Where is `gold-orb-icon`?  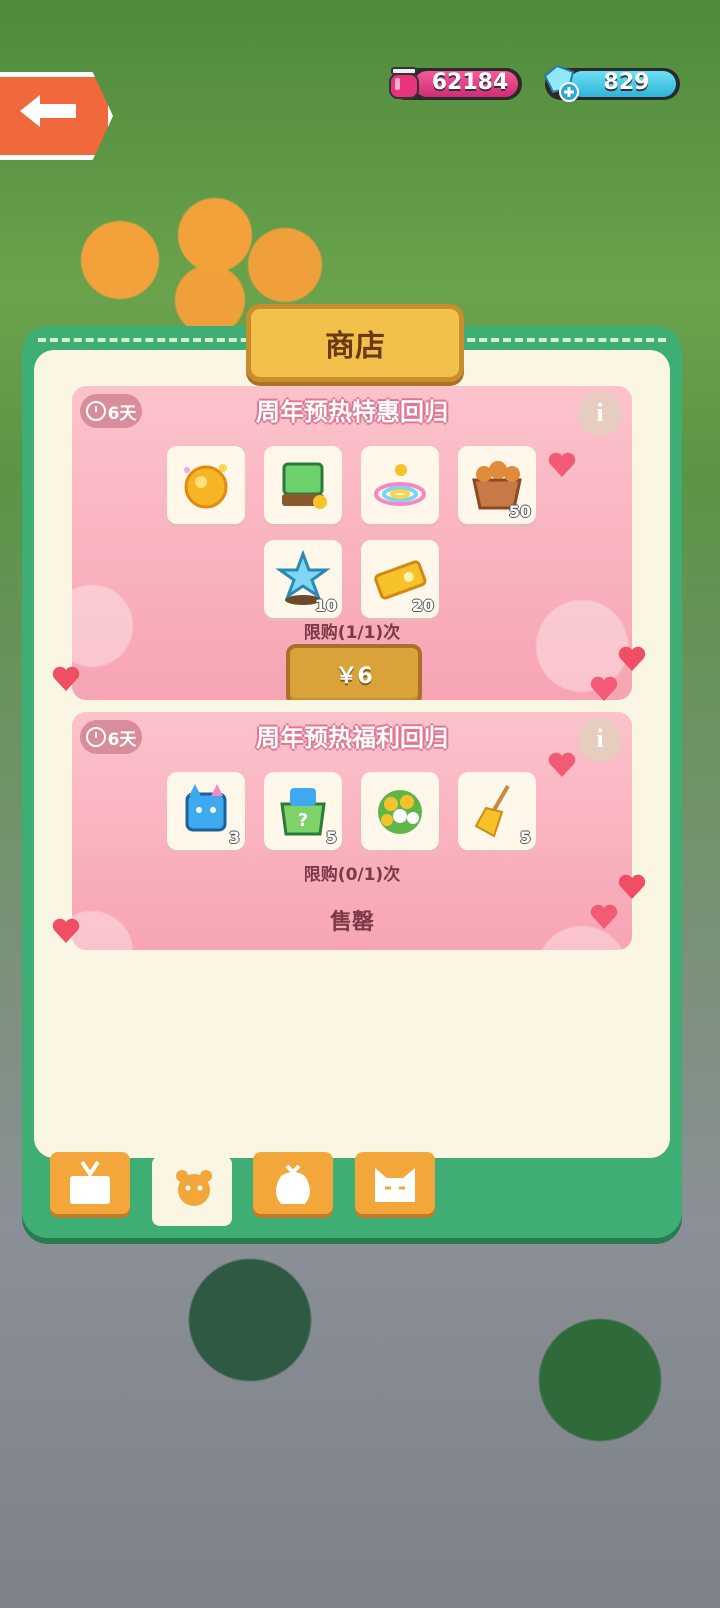
gold-orb-icon is located at coordinates (206, 486).